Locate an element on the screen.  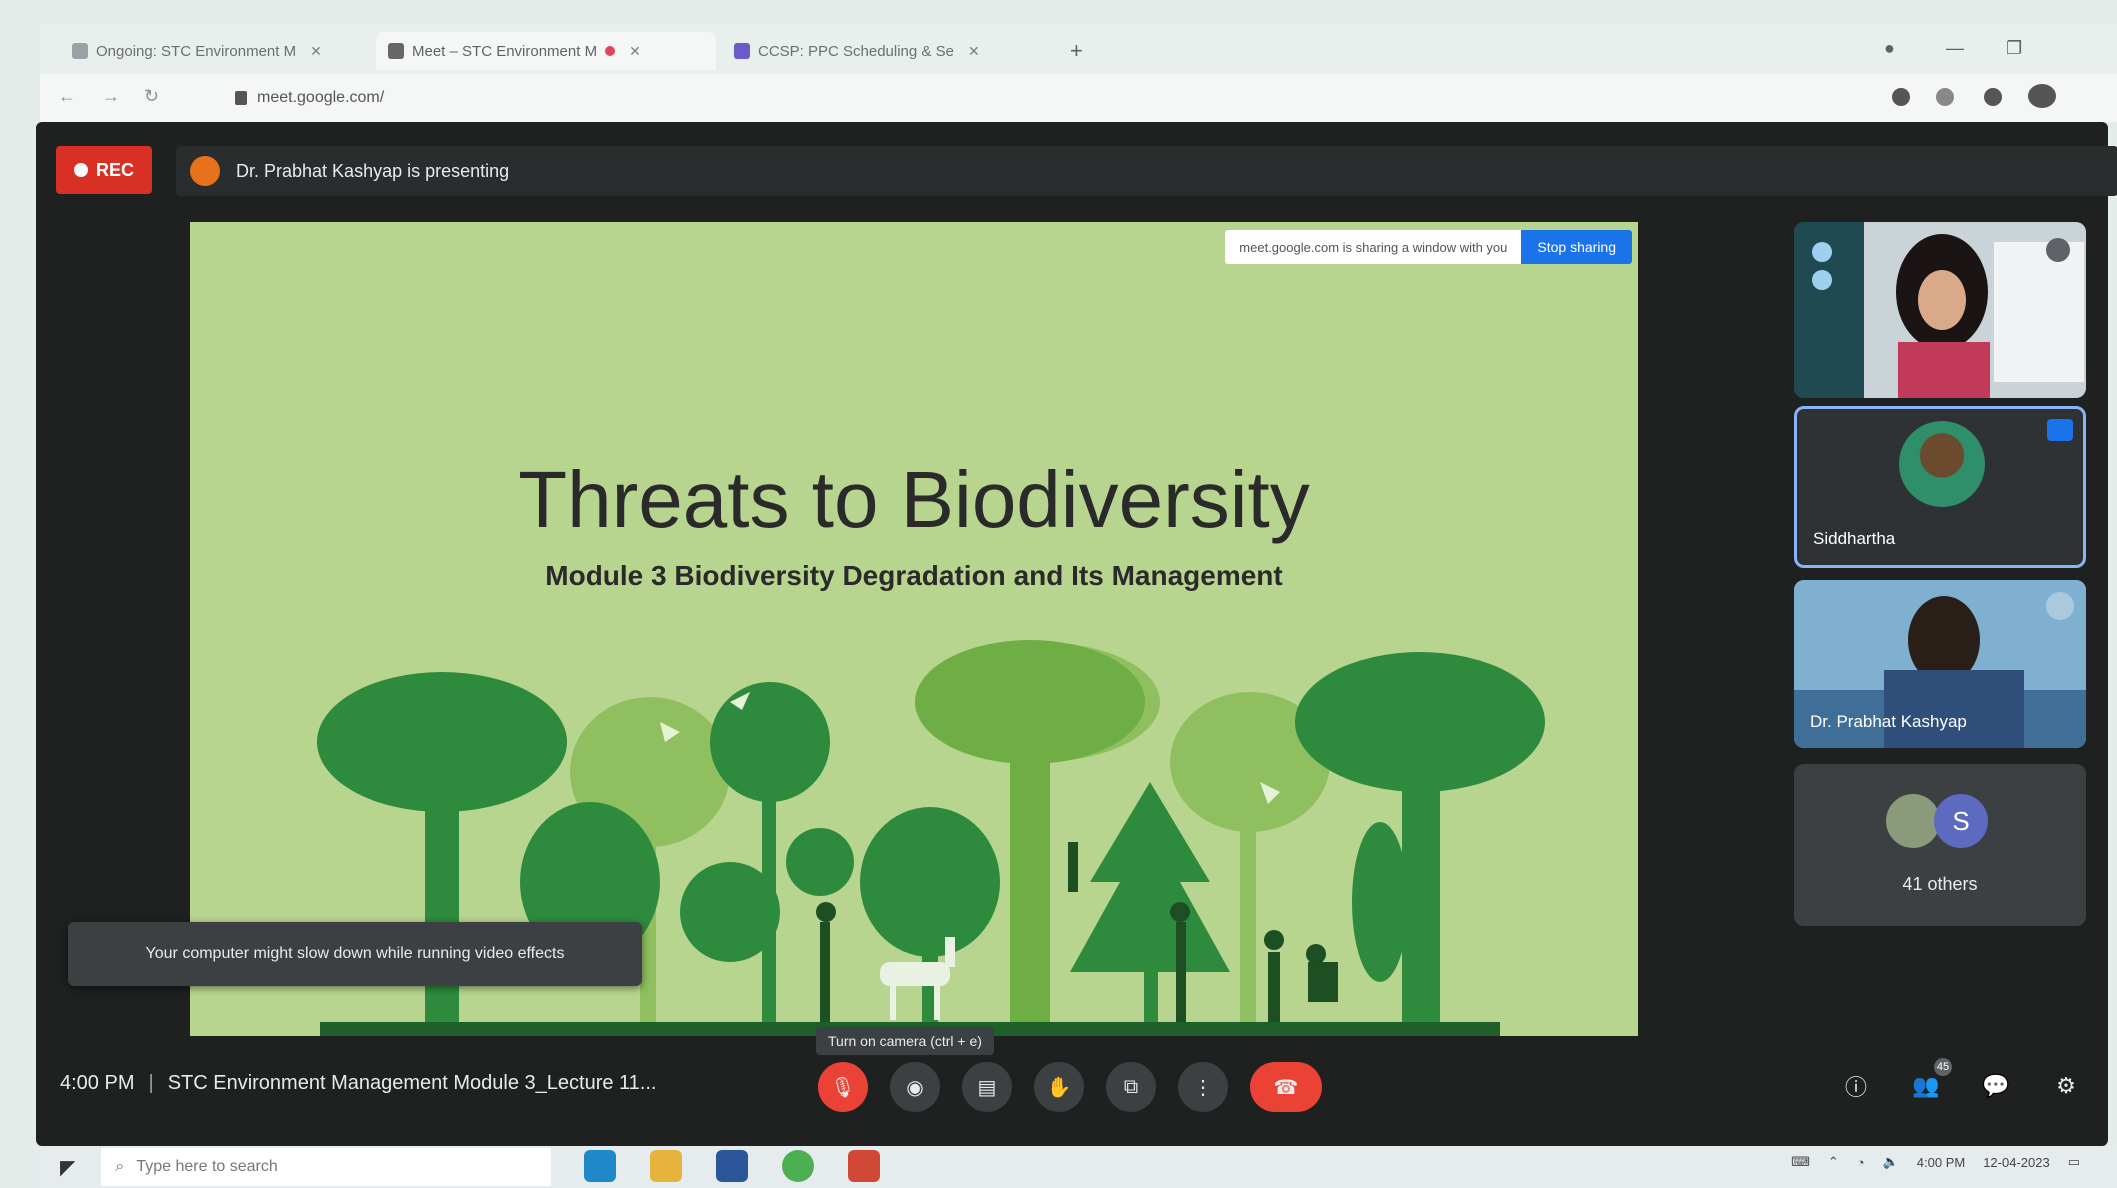
profile-icon: ● is located at coordinates (1889, 48).